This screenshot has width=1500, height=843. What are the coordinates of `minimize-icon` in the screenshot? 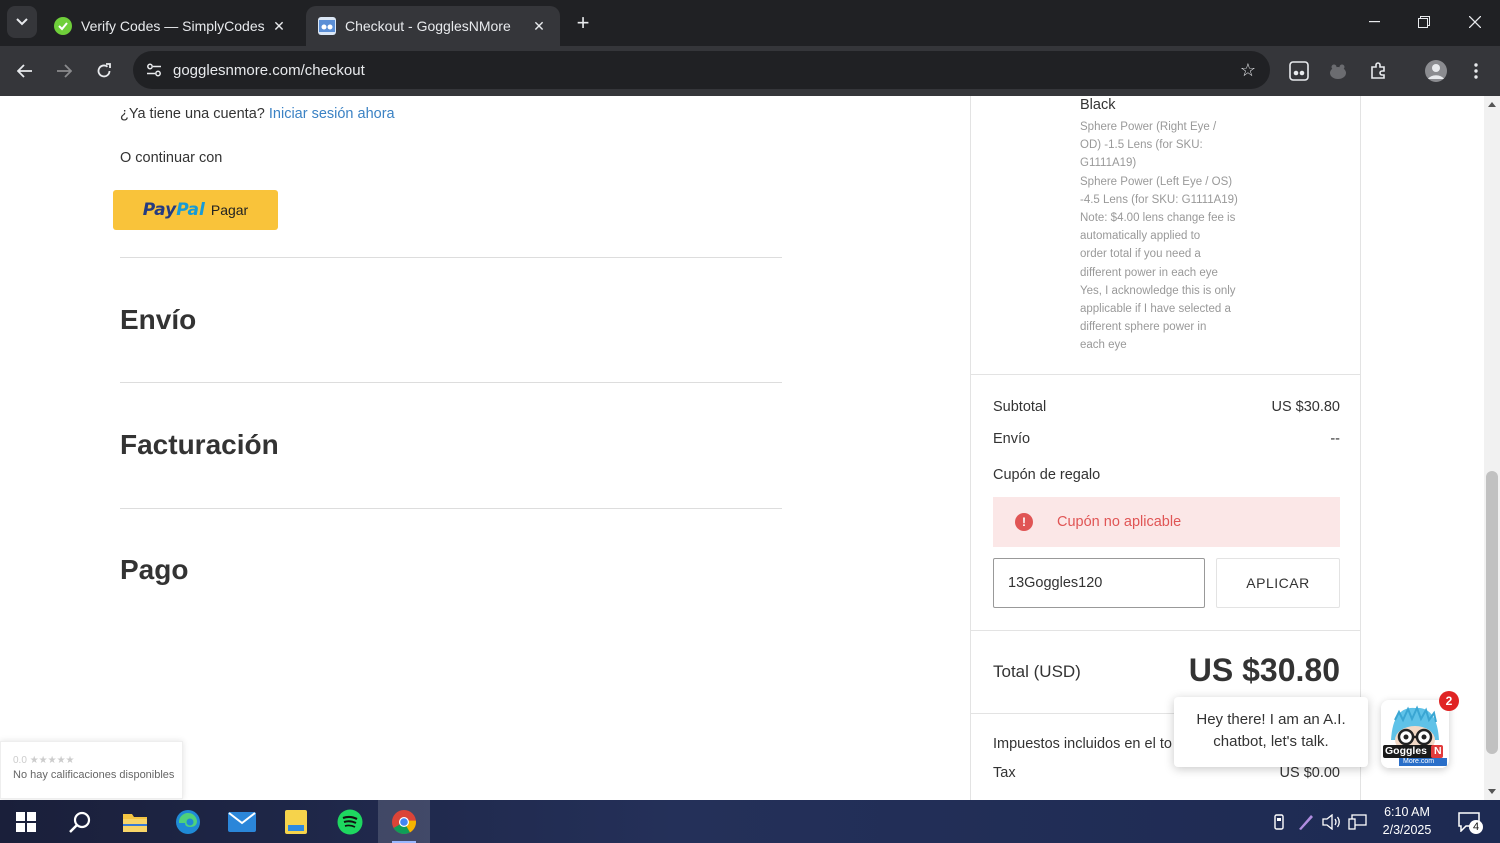 It's located at (1374, 22).